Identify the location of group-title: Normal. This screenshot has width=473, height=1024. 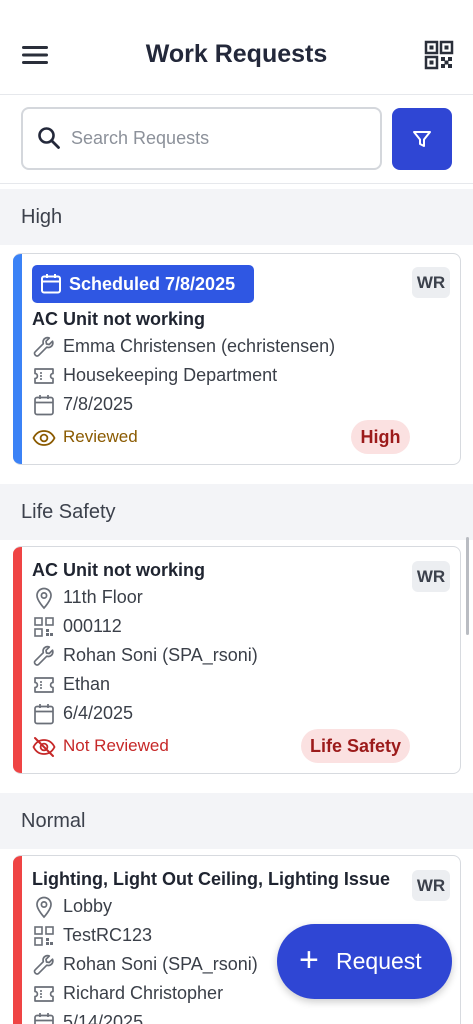
(53, 821).